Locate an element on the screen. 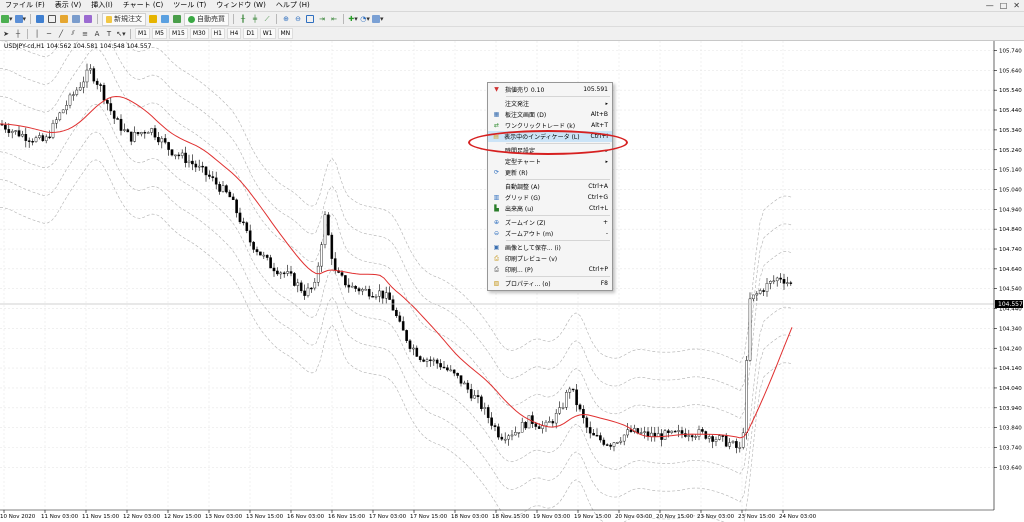  menu-chart: チャート (C) is located at coordinates (143, 5).